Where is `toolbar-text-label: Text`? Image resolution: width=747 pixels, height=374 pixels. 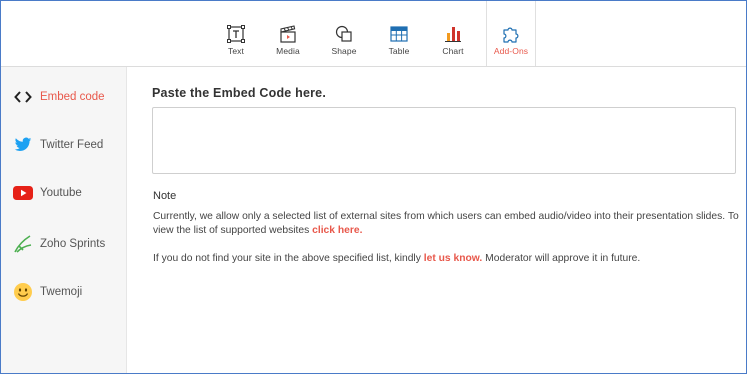 toolbar-text-label: Text is located at coordinates (236, 51).